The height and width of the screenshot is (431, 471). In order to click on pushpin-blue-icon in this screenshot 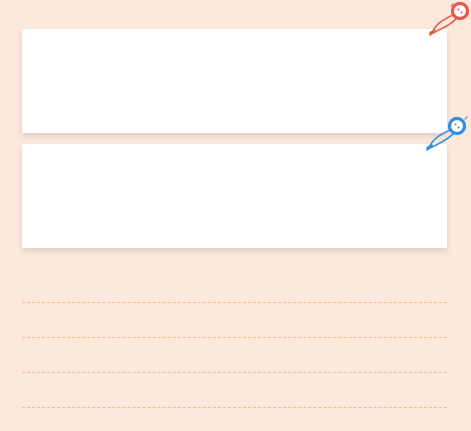, I will do `click(445, 132)`.